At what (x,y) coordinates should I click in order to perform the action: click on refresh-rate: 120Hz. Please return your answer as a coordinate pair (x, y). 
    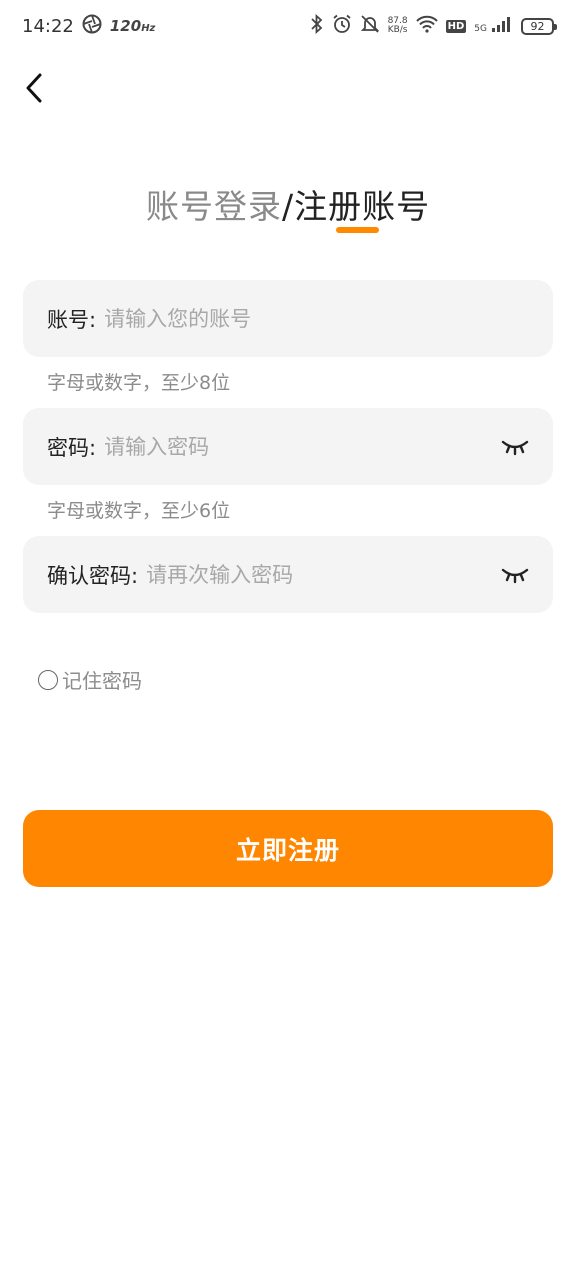
    Looking at the image, I should click on (133, 26).